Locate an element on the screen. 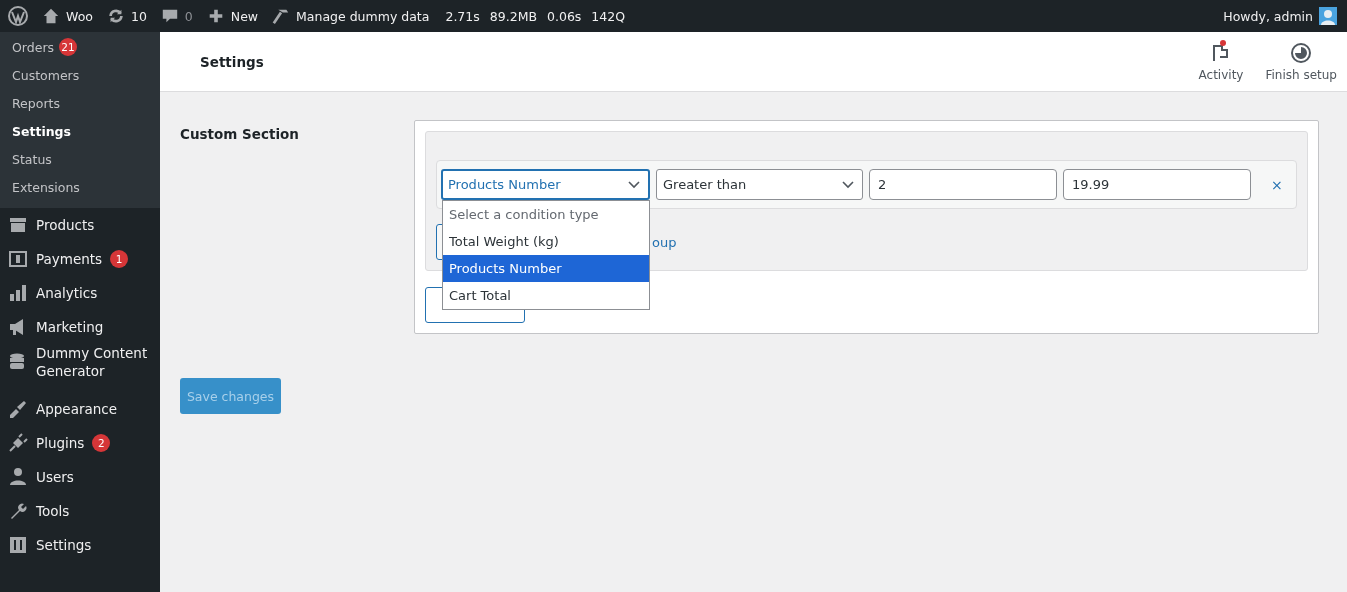 The image size is (1347, 592). count-badge: 21 is located at coordinates (68, 47).